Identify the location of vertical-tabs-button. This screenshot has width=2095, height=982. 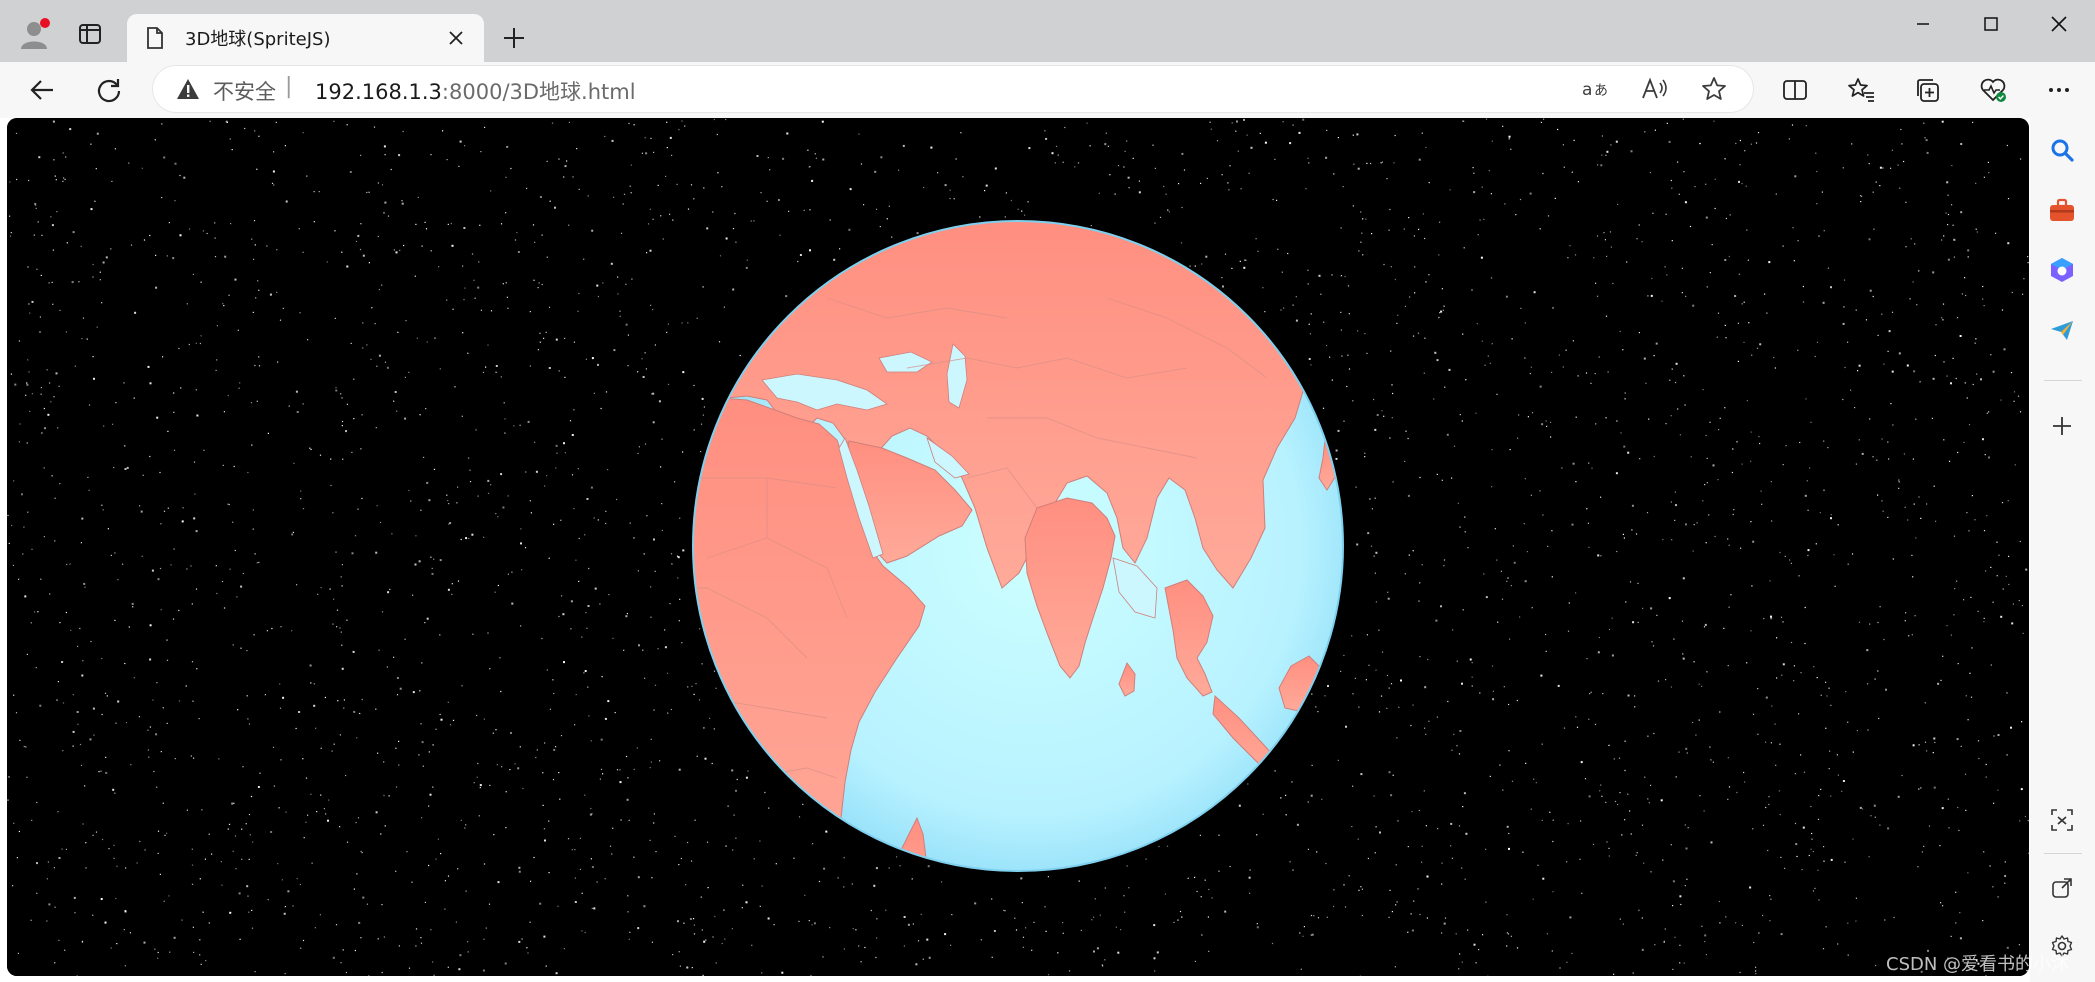
(90, 34).